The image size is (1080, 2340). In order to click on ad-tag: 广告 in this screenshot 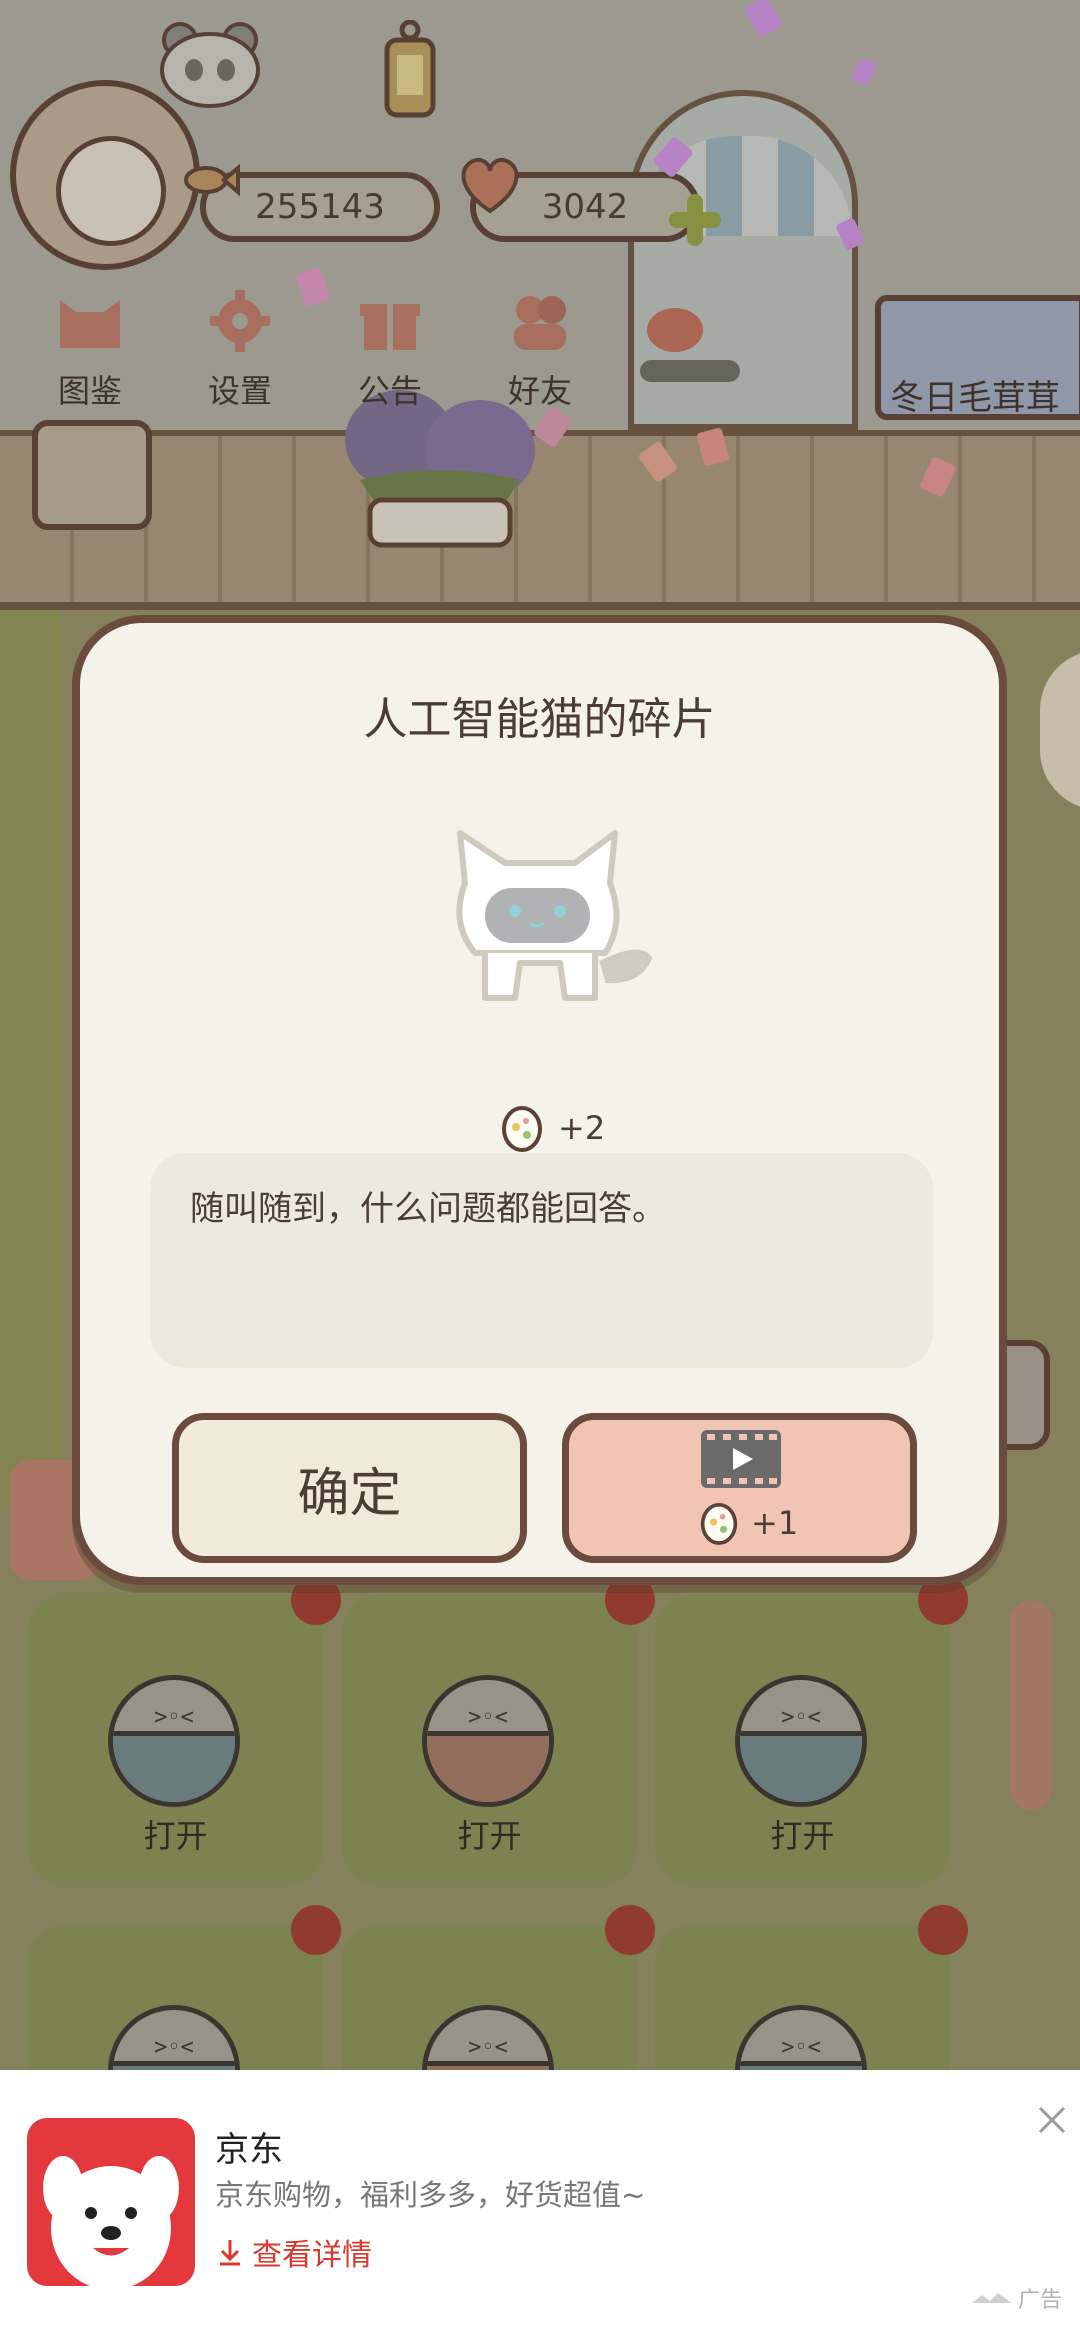, I will do `click(1017, 2298)`.